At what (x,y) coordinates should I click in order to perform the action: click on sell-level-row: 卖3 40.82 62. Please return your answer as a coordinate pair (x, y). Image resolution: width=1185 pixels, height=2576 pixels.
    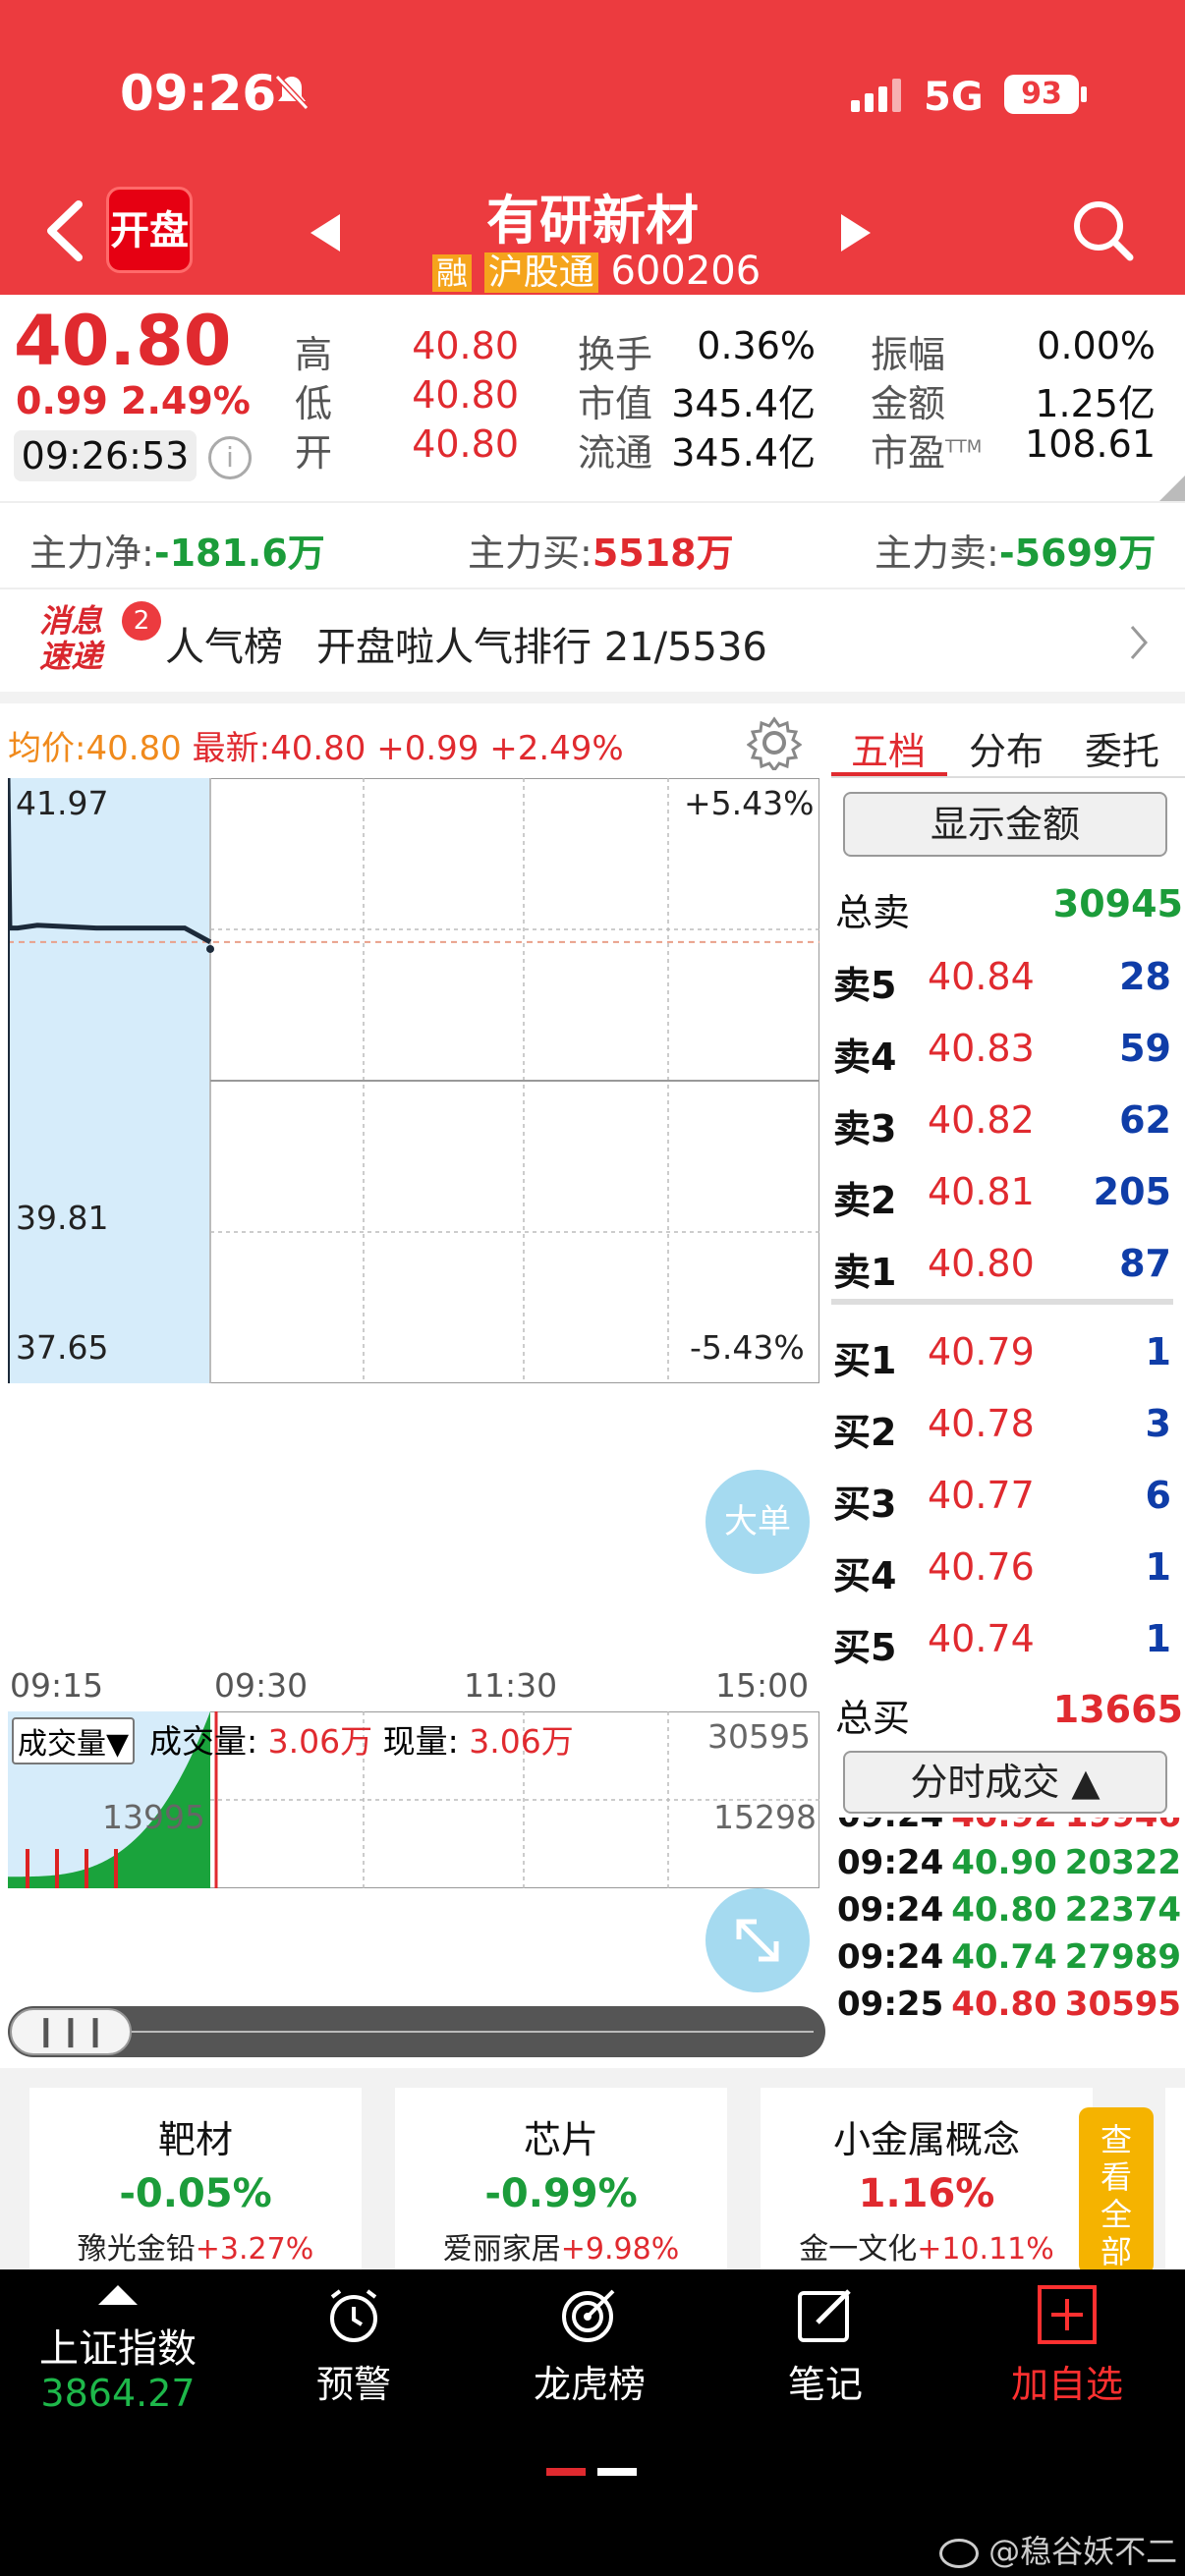
    Looking at the image, I should click on (1008, 1122).